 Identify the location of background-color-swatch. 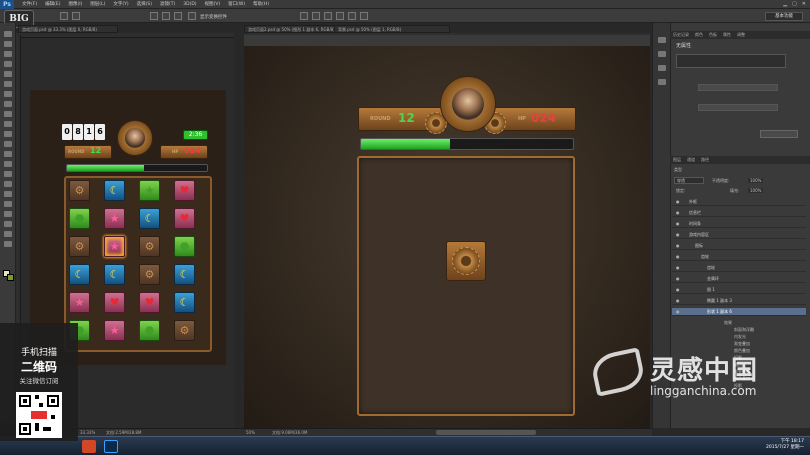
(10, 277).